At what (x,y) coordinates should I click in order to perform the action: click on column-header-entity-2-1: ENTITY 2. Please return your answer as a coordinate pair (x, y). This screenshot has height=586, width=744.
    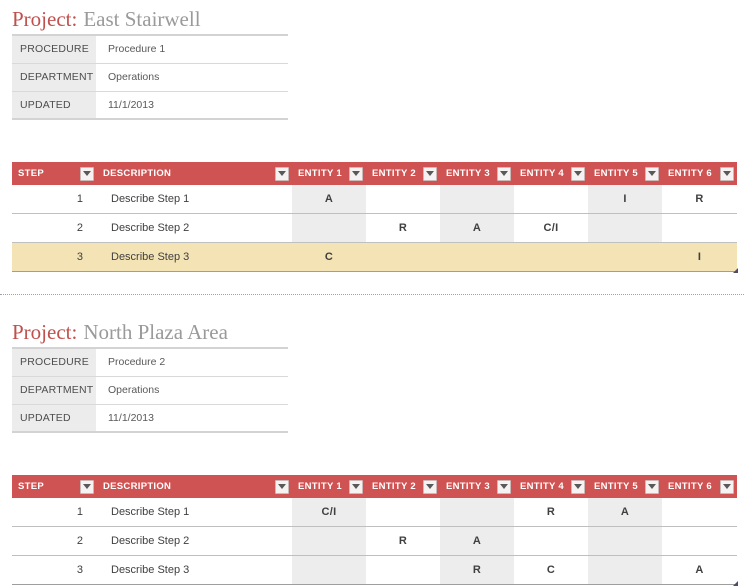
    Looking at the image, I should click on (403, 173).